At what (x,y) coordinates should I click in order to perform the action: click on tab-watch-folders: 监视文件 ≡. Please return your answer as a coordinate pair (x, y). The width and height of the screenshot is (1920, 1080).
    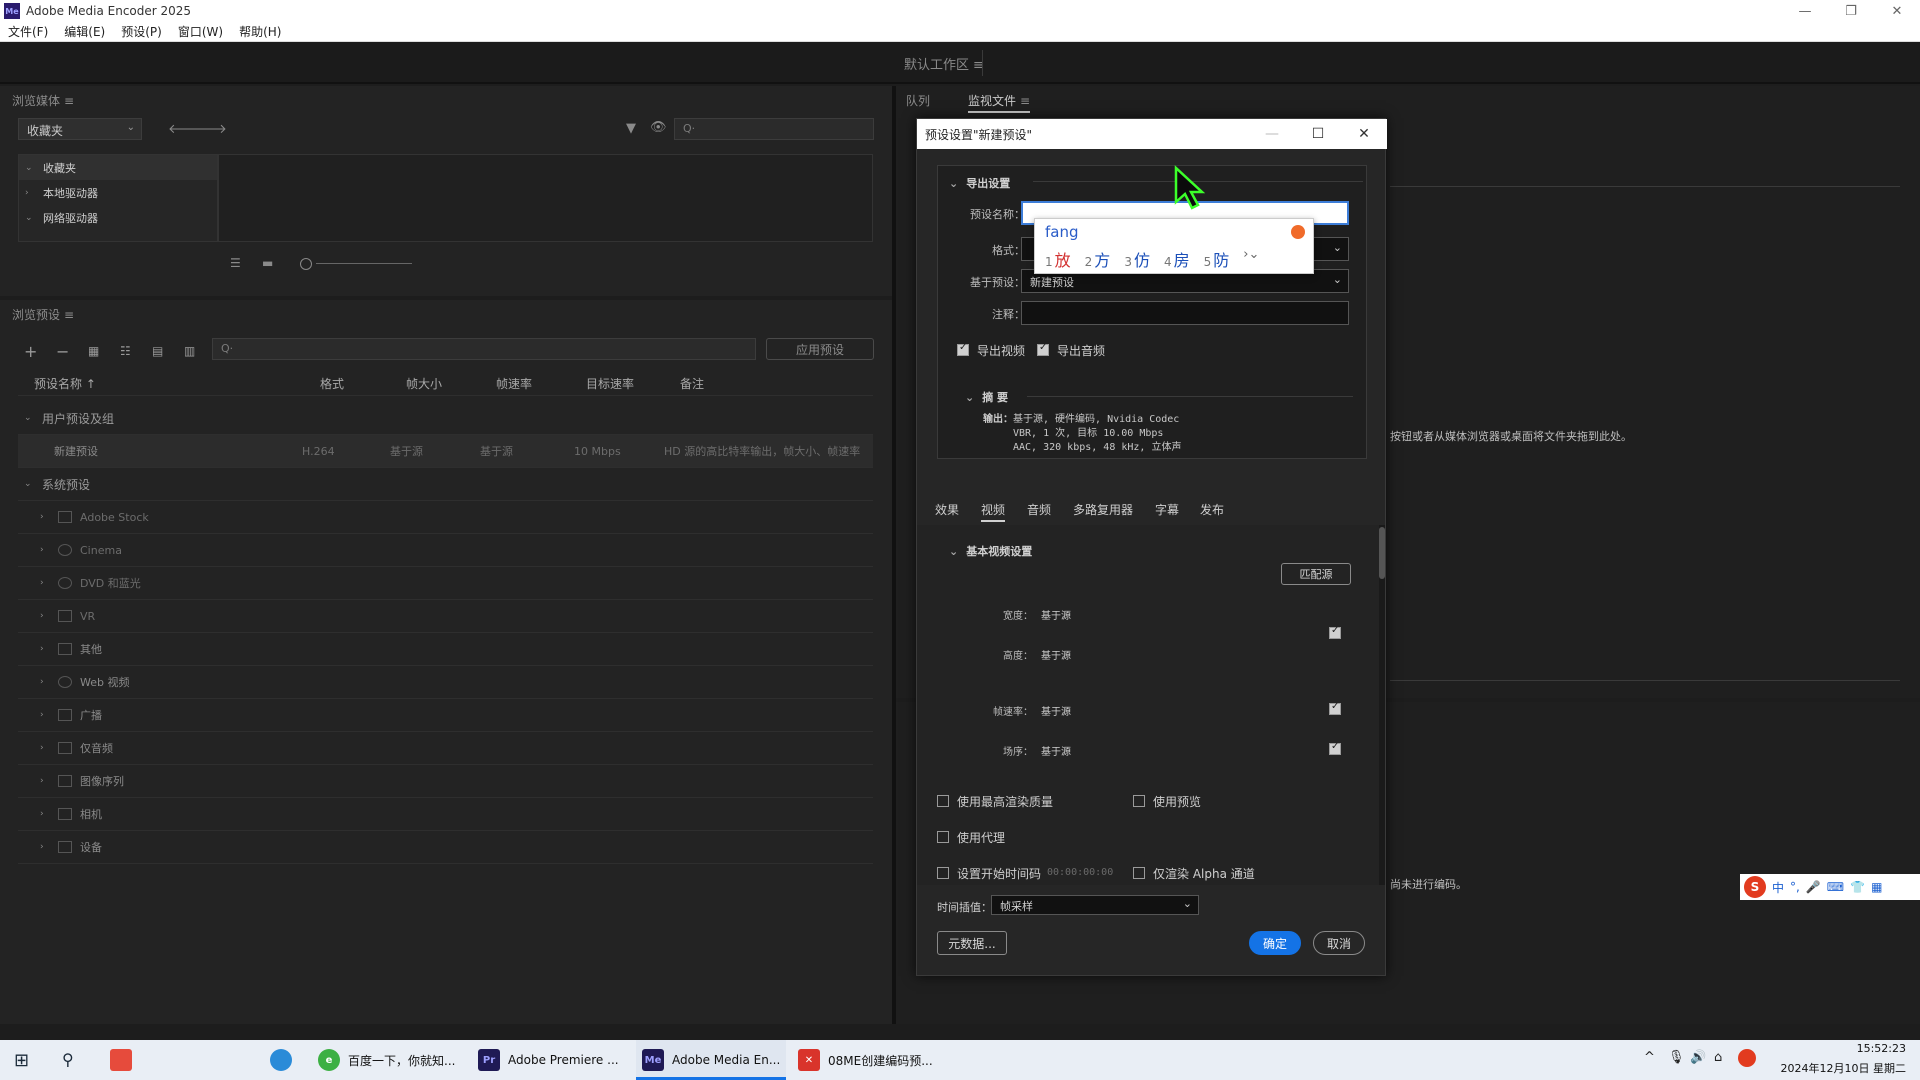
    Looking at the image, I should click on (999, 102).